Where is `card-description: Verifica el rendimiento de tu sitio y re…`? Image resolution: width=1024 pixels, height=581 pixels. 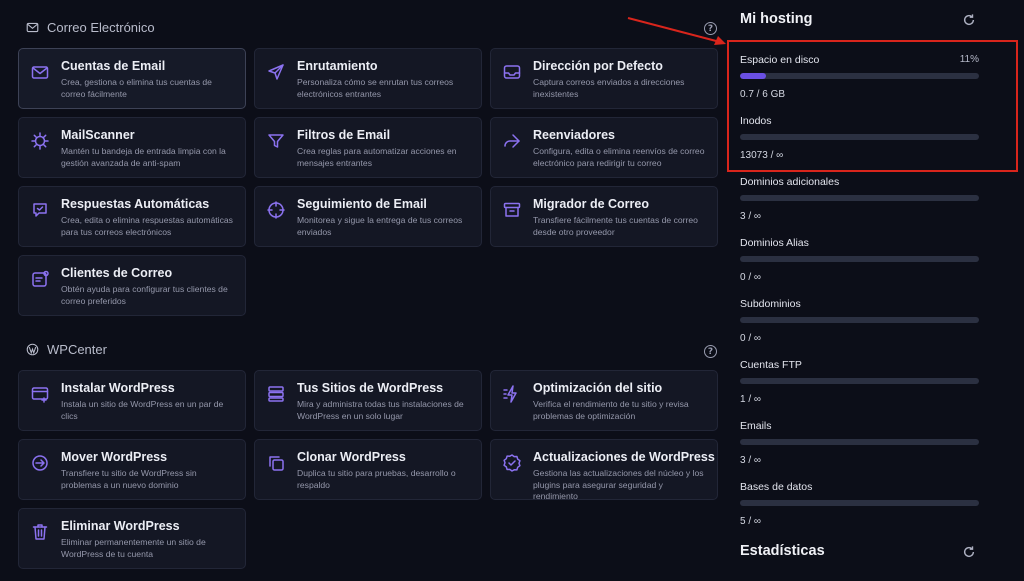 card-description: Verifica el rendimiento de tu sitio y re… is located at coordinates (611, 410).